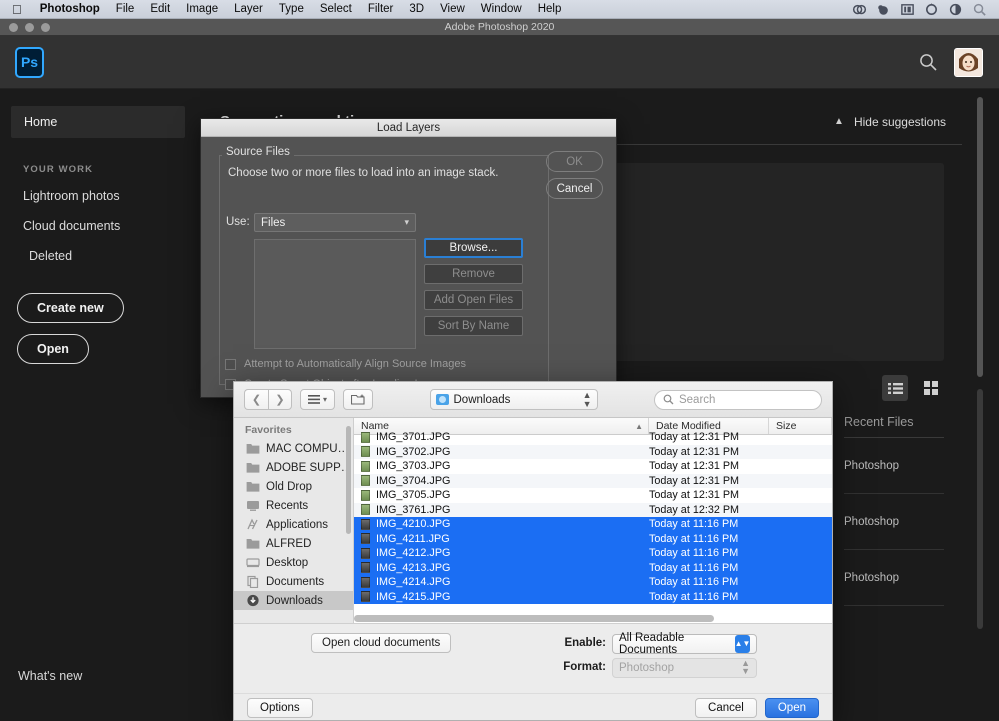 Image resolution: width=999 pixels, height=721 pixels. Describe the element at coordinates (416, 9) in the screenshot. I see `menu-item-3d: 3D` at that location.